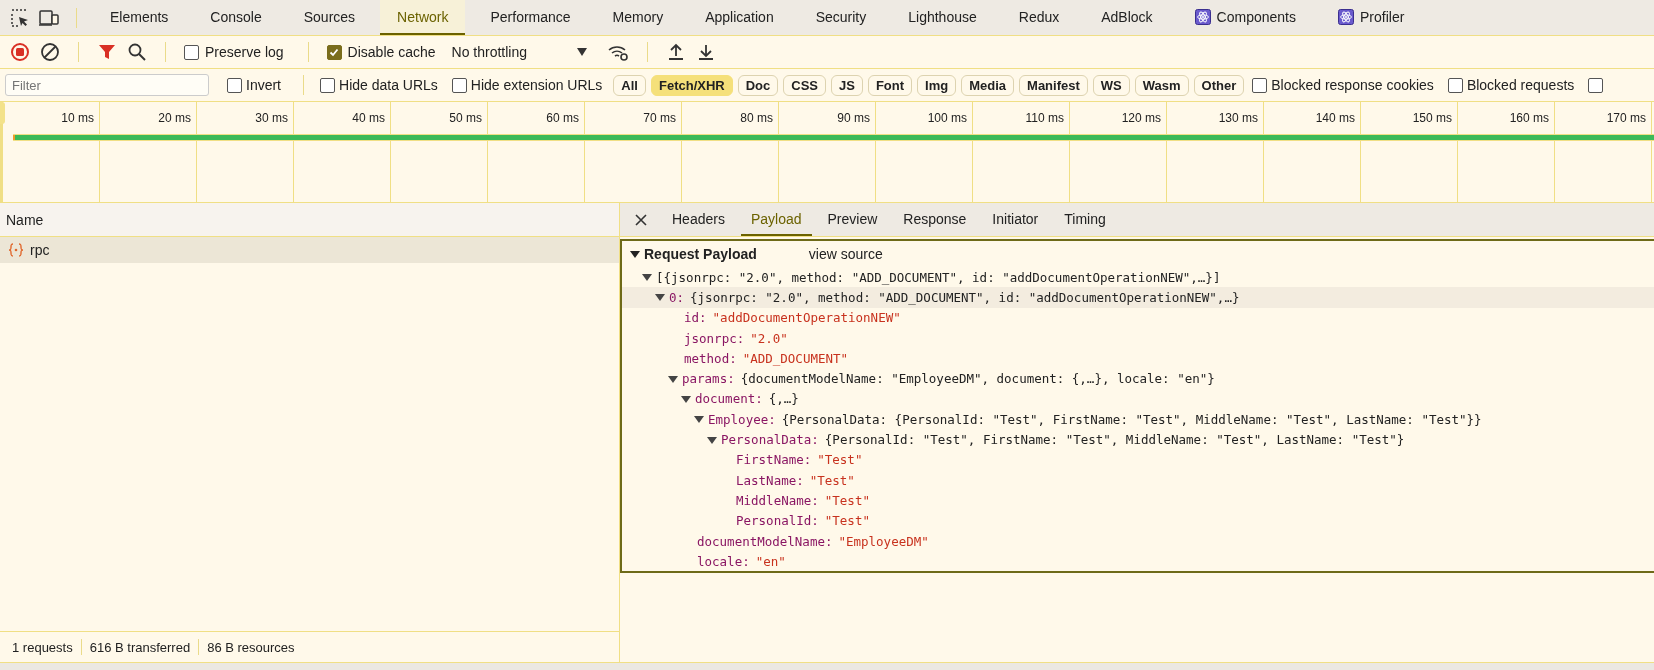 The height and width of the screenshot is (670, 1654). I want to click on tree-key: locale:, so click(723, 561).